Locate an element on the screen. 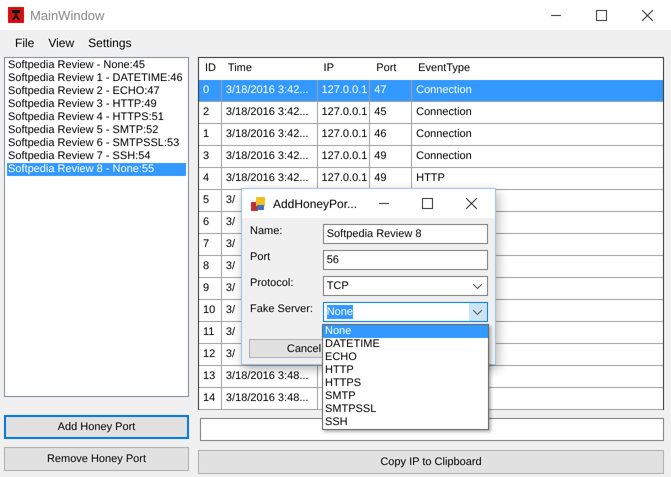  table-cell: 6 is located at coordinates (210, 222).